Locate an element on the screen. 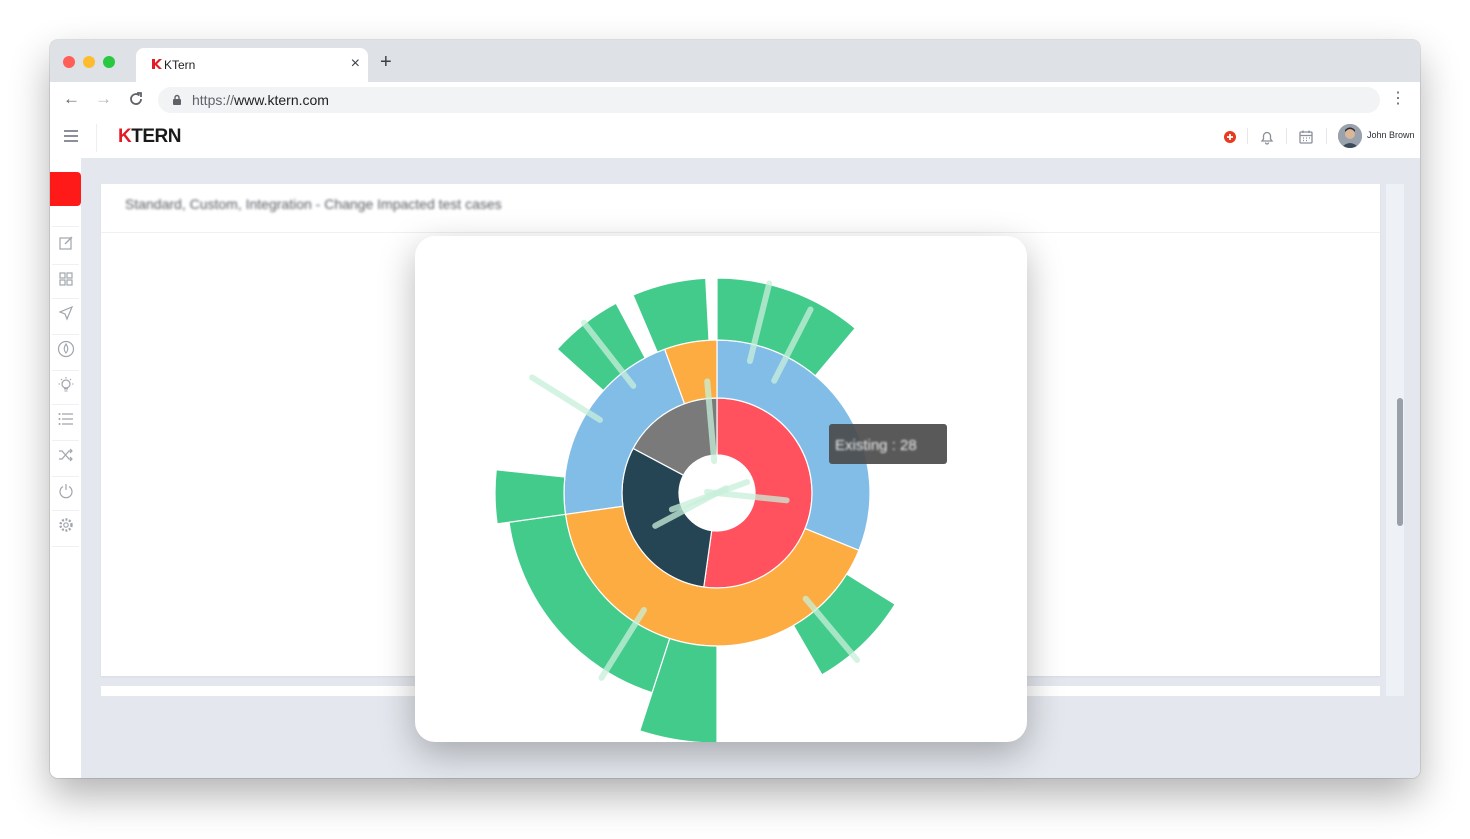 This screenshot has width=1470, height=839. bulb-icon is located at coordinates (66, 385).